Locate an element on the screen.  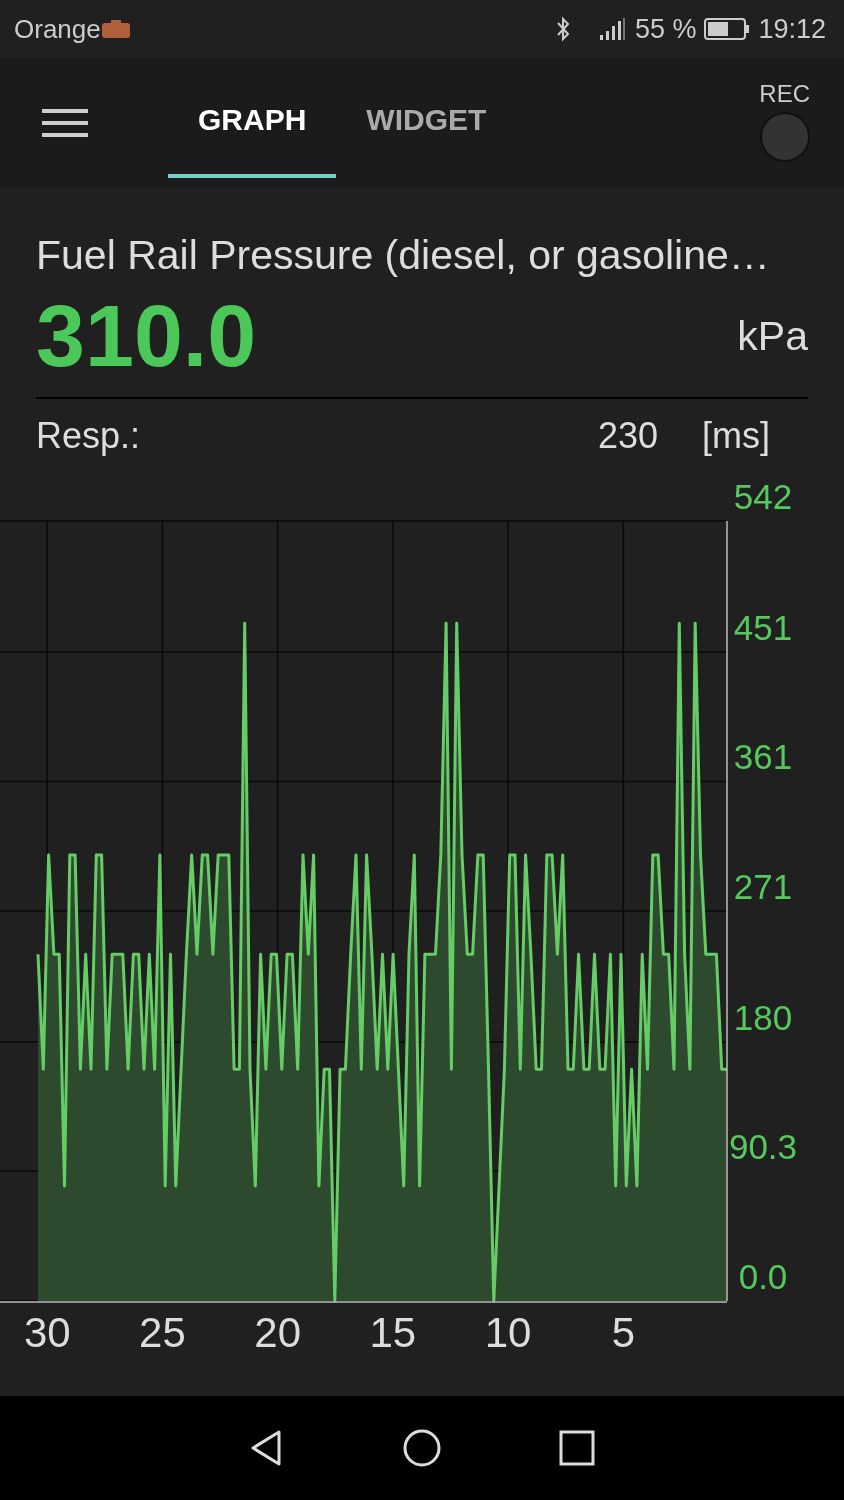
response-value: 230 is located at coordinates (627, 436).